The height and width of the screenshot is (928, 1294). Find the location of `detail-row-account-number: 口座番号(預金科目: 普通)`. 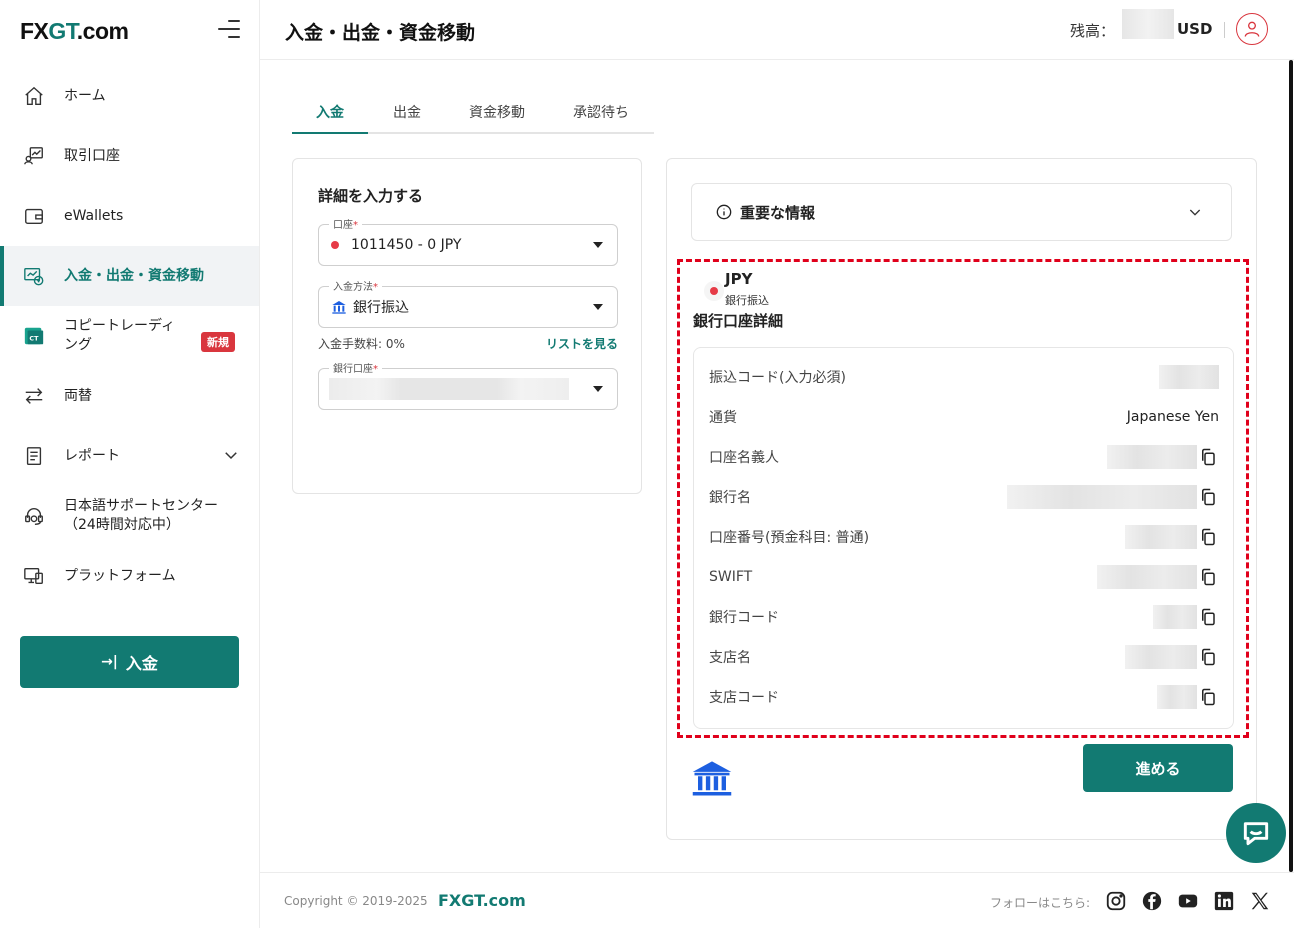

detail-row-account-number: 口座番号(預金科目: 普通) is located at coordinates (964, 537).